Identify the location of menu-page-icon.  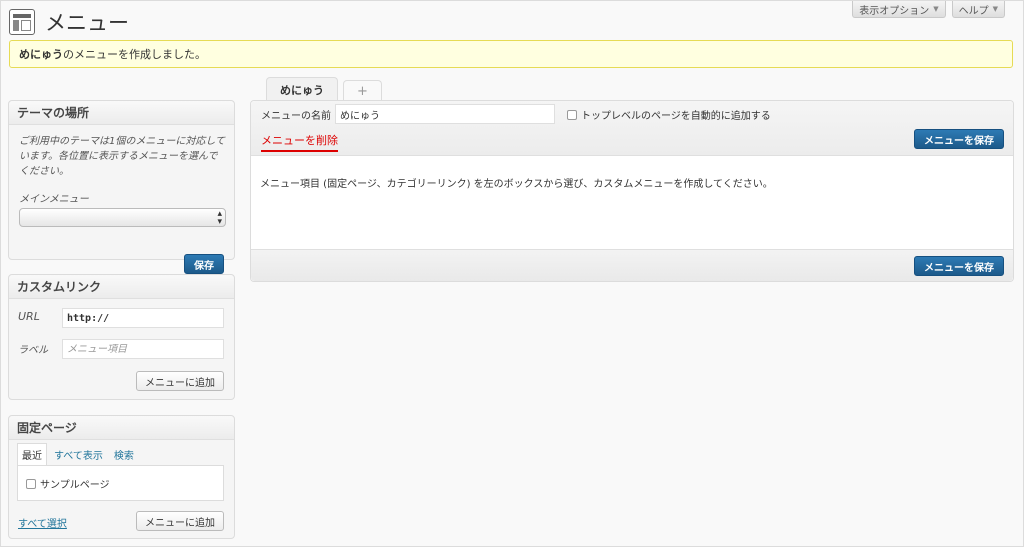
(22, 22).